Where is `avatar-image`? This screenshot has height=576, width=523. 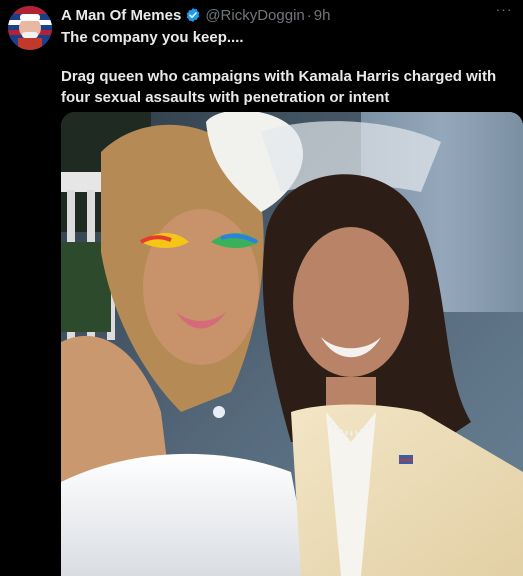
avatar-image is located at coordinates (30, 28).